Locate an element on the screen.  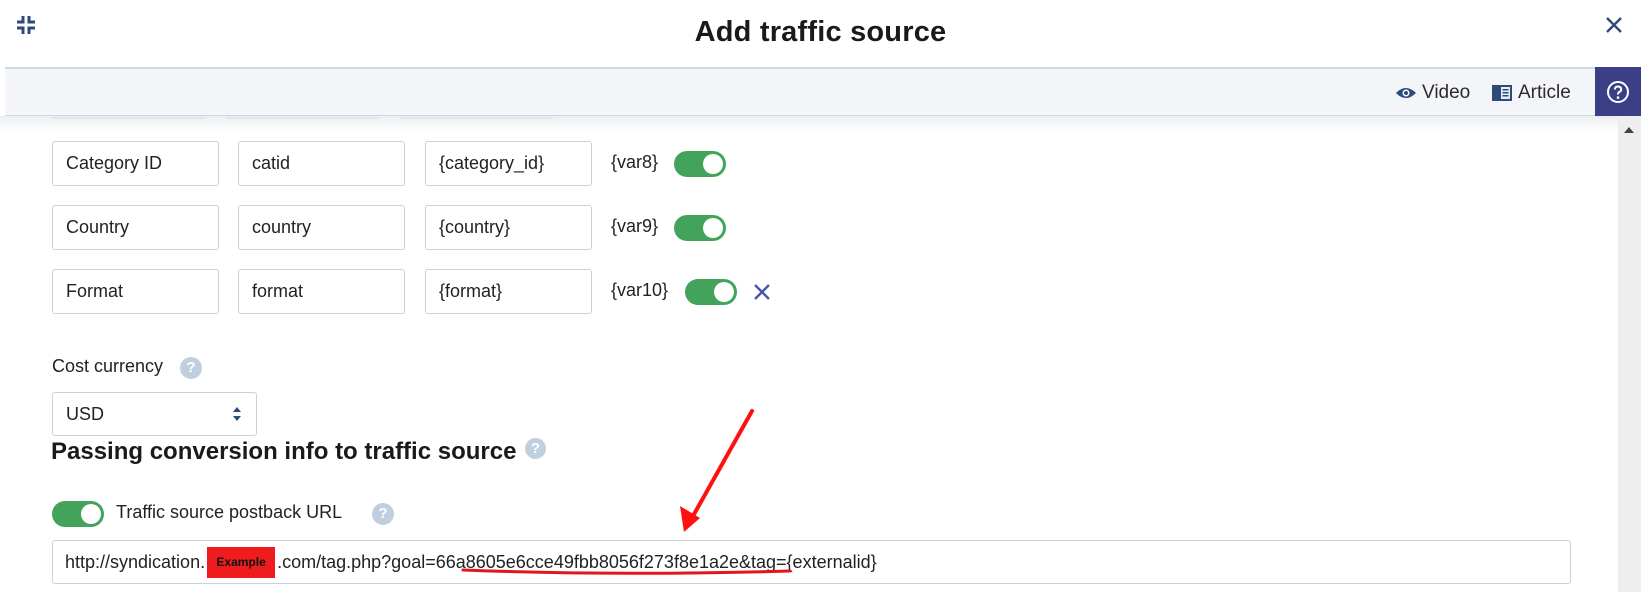
remove-param-icon is located at coordinates (762, 292).